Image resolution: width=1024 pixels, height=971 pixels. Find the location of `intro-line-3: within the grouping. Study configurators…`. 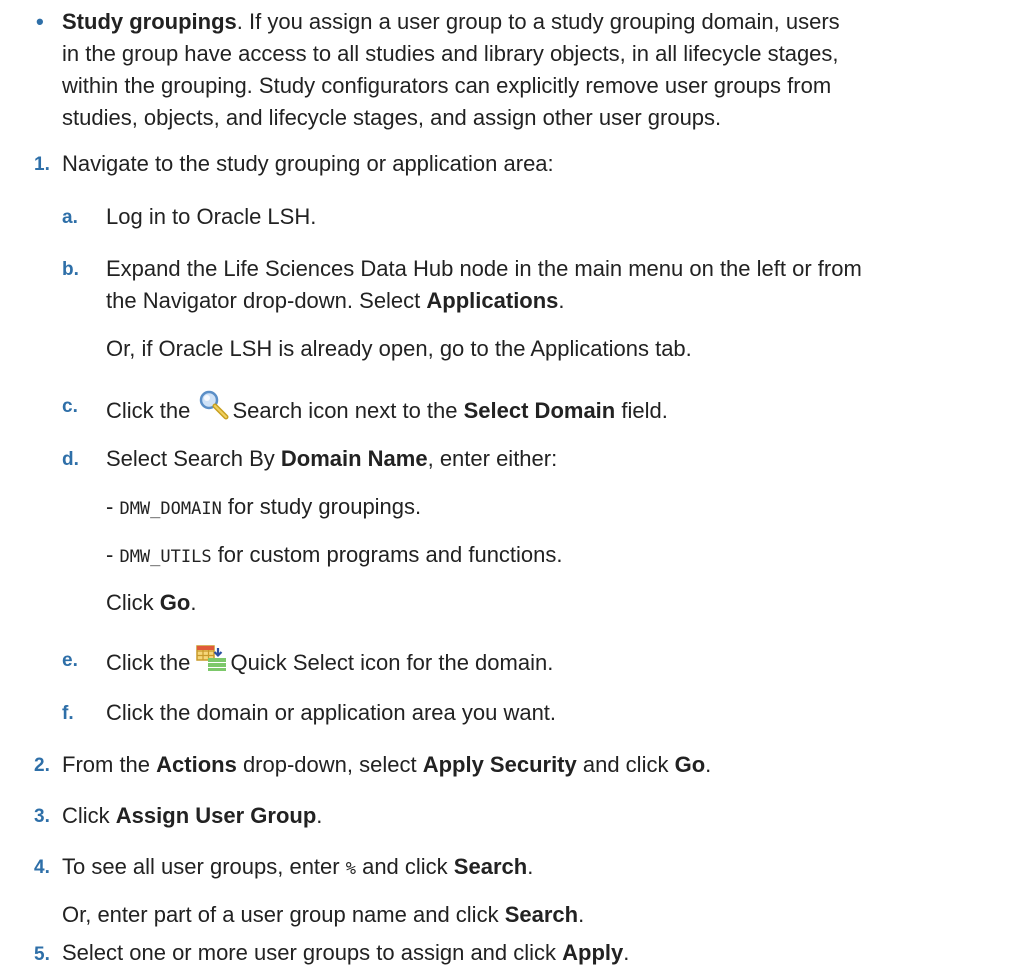

intro-line-3: within the grouping. Study configurators… is located at coordinates (447, 85).